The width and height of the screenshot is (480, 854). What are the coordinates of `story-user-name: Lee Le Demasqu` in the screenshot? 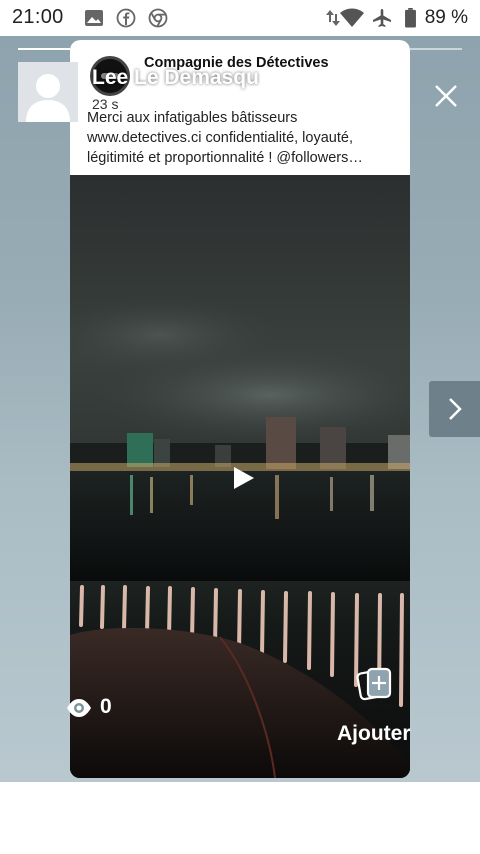 It's located at (175, 78).